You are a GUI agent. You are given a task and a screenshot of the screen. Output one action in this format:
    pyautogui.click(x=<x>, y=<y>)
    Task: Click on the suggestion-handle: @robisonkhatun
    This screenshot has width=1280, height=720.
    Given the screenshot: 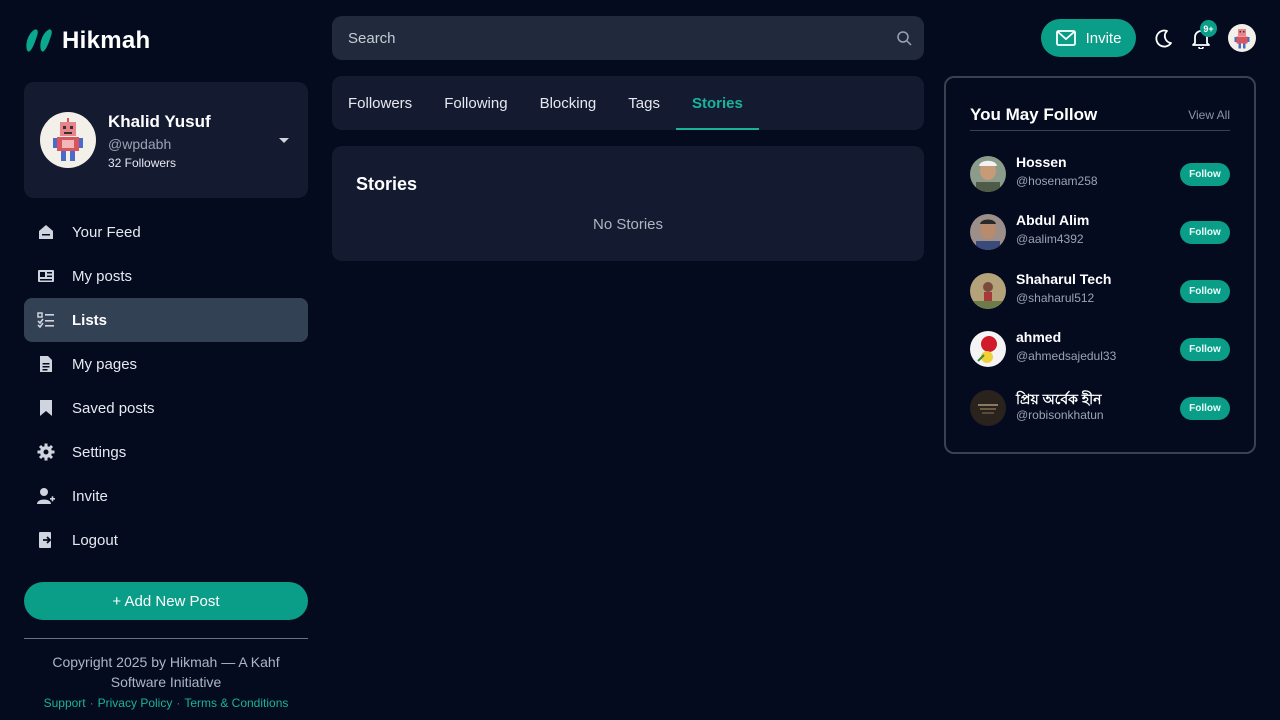 What is the action you would take?
    pyautogui.click(x=1060, y=415)
    